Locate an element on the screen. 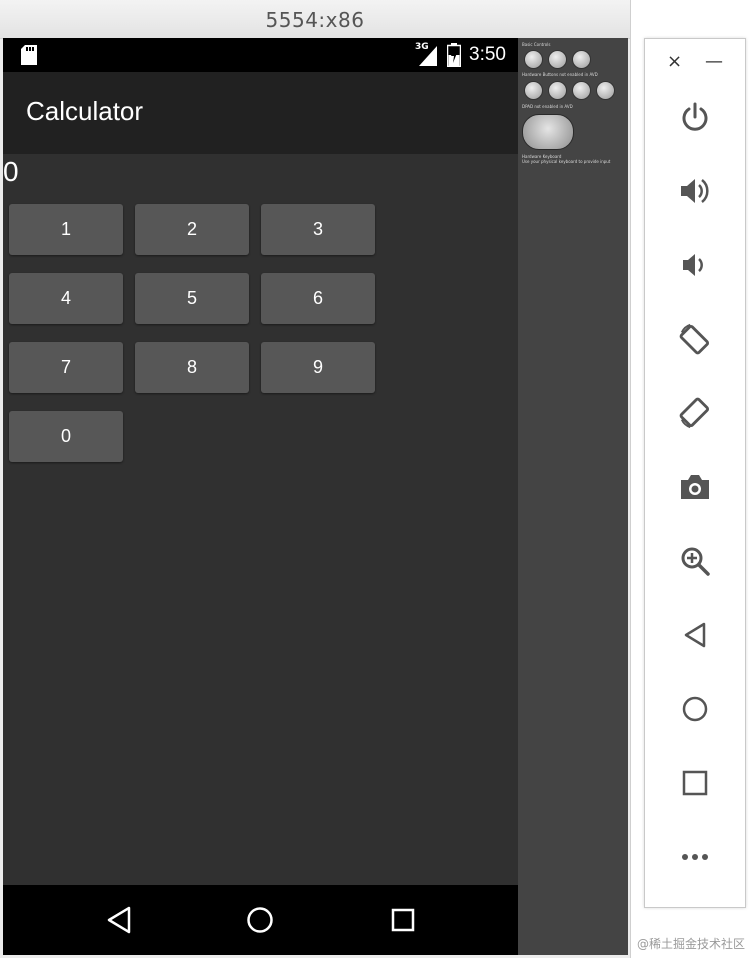 This screenshot has height=958, width=749. key-8: 8 is located at coordinates (192, 367).